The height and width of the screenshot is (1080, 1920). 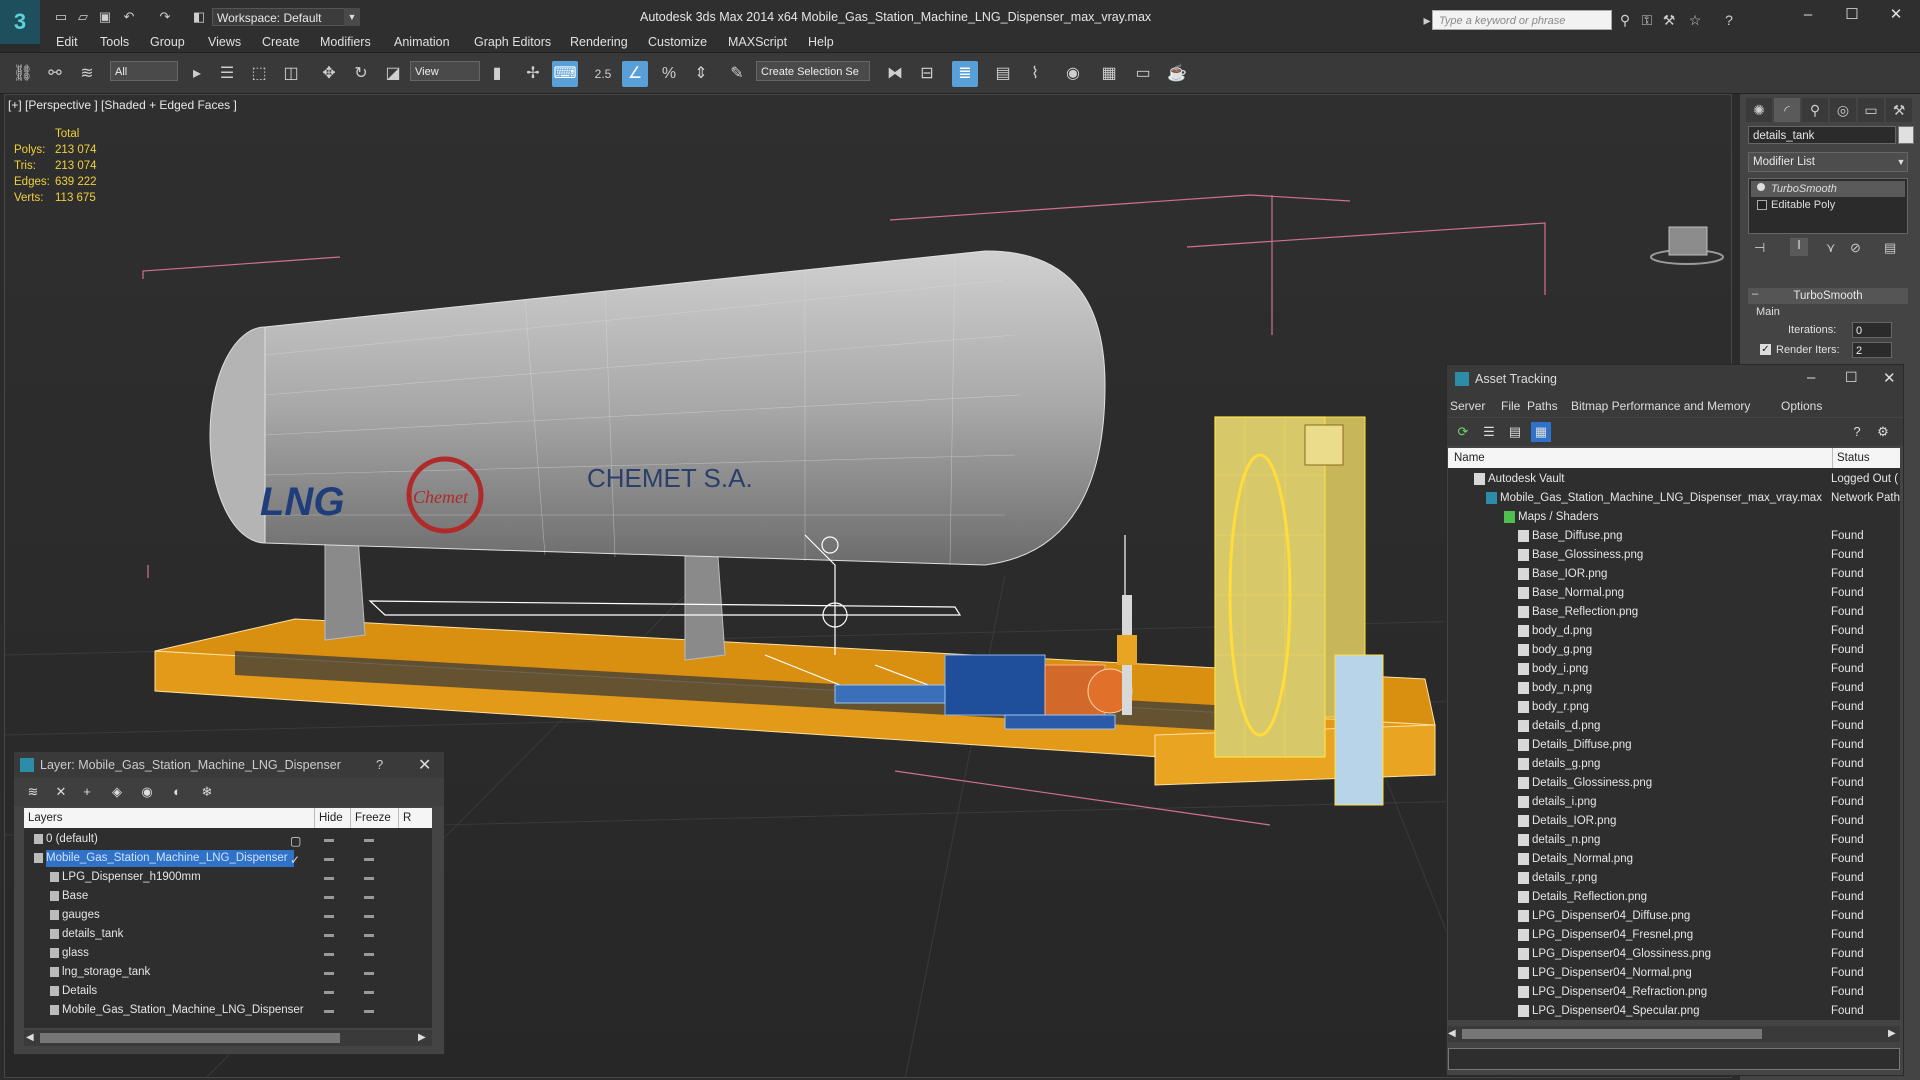 What do you see at coordinates (895, 74) in the screenshot?
I see `mirror-icon: ⧓` at bounding box center [895, 74].